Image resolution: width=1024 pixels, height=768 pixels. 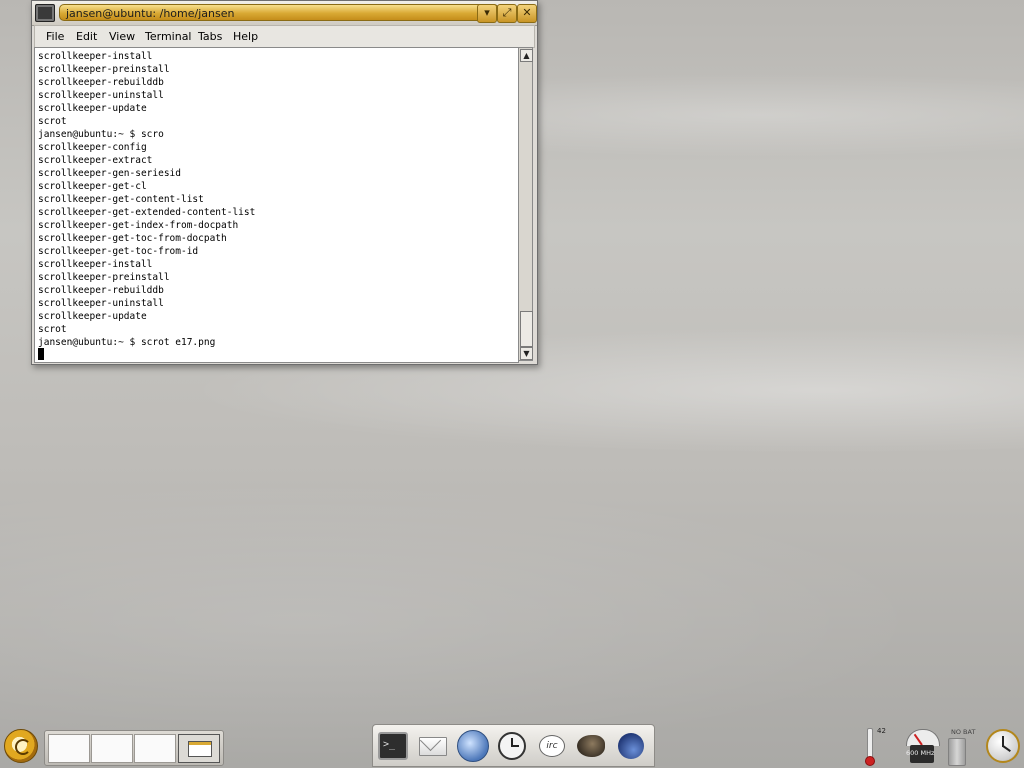 What do you see at coordinates (591, 746) in the screenshot?
I see `gimp-icon` at bounding box center [591, 746].